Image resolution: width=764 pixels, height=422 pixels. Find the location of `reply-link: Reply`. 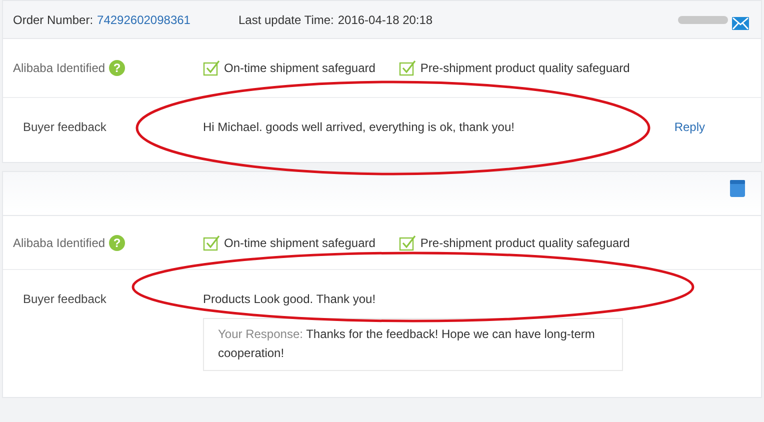

reply-link: Reply is located at coordinates (689, 127).